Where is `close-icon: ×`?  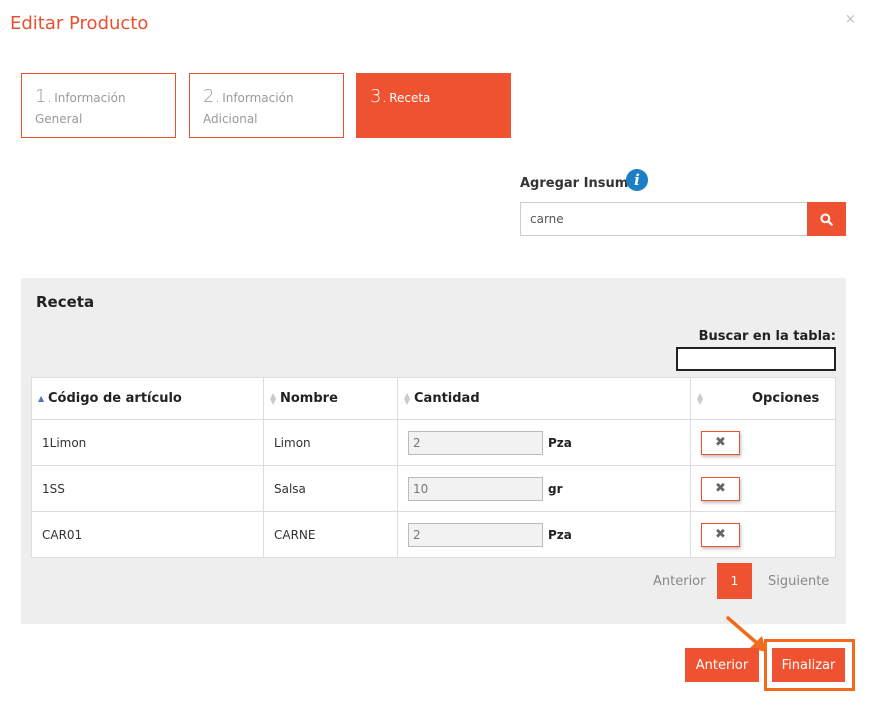
close-icon: × is located at coordinates (850, 19).